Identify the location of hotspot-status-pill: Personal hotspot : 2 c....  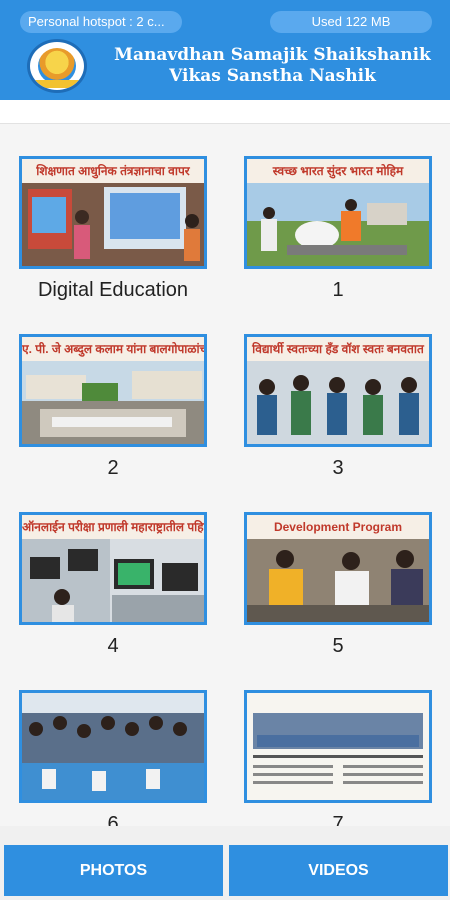
(101, 22).